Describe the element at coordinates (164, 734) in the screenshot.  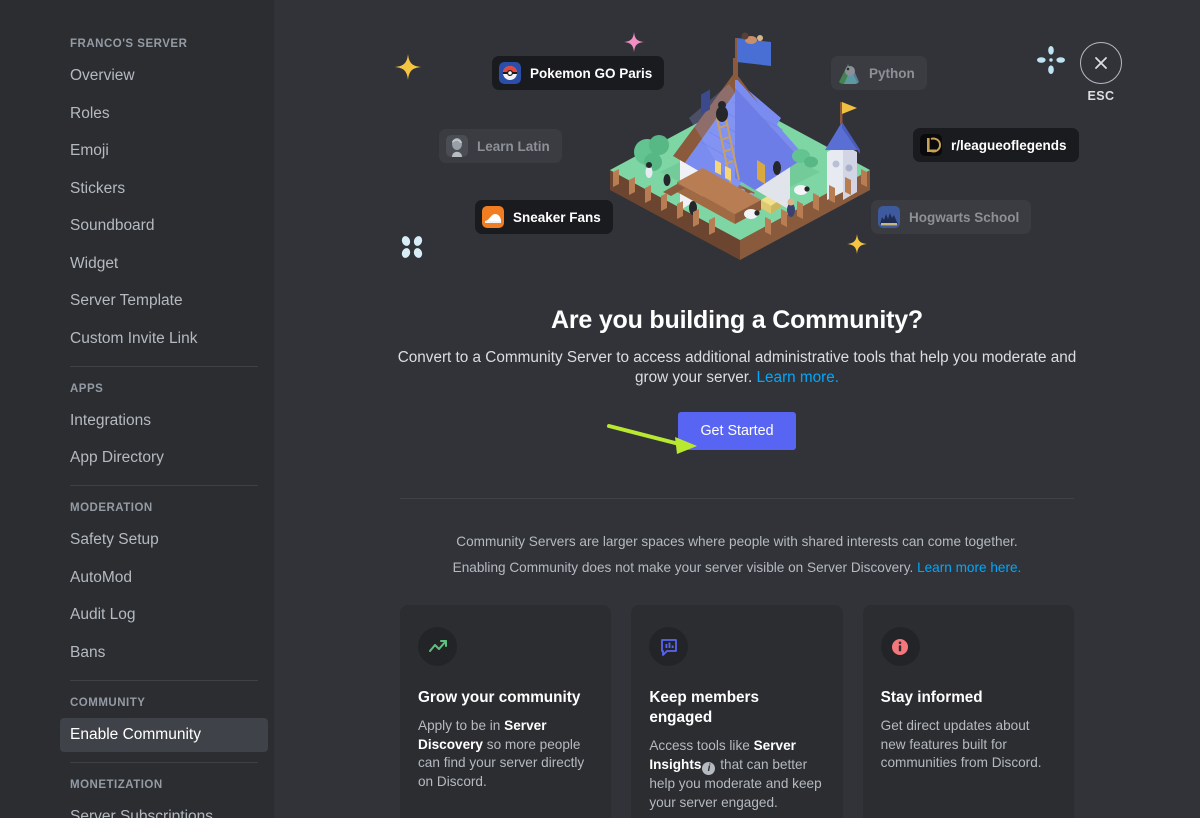
I see `sidebar-item-enable-community: Enable Community` at that location.